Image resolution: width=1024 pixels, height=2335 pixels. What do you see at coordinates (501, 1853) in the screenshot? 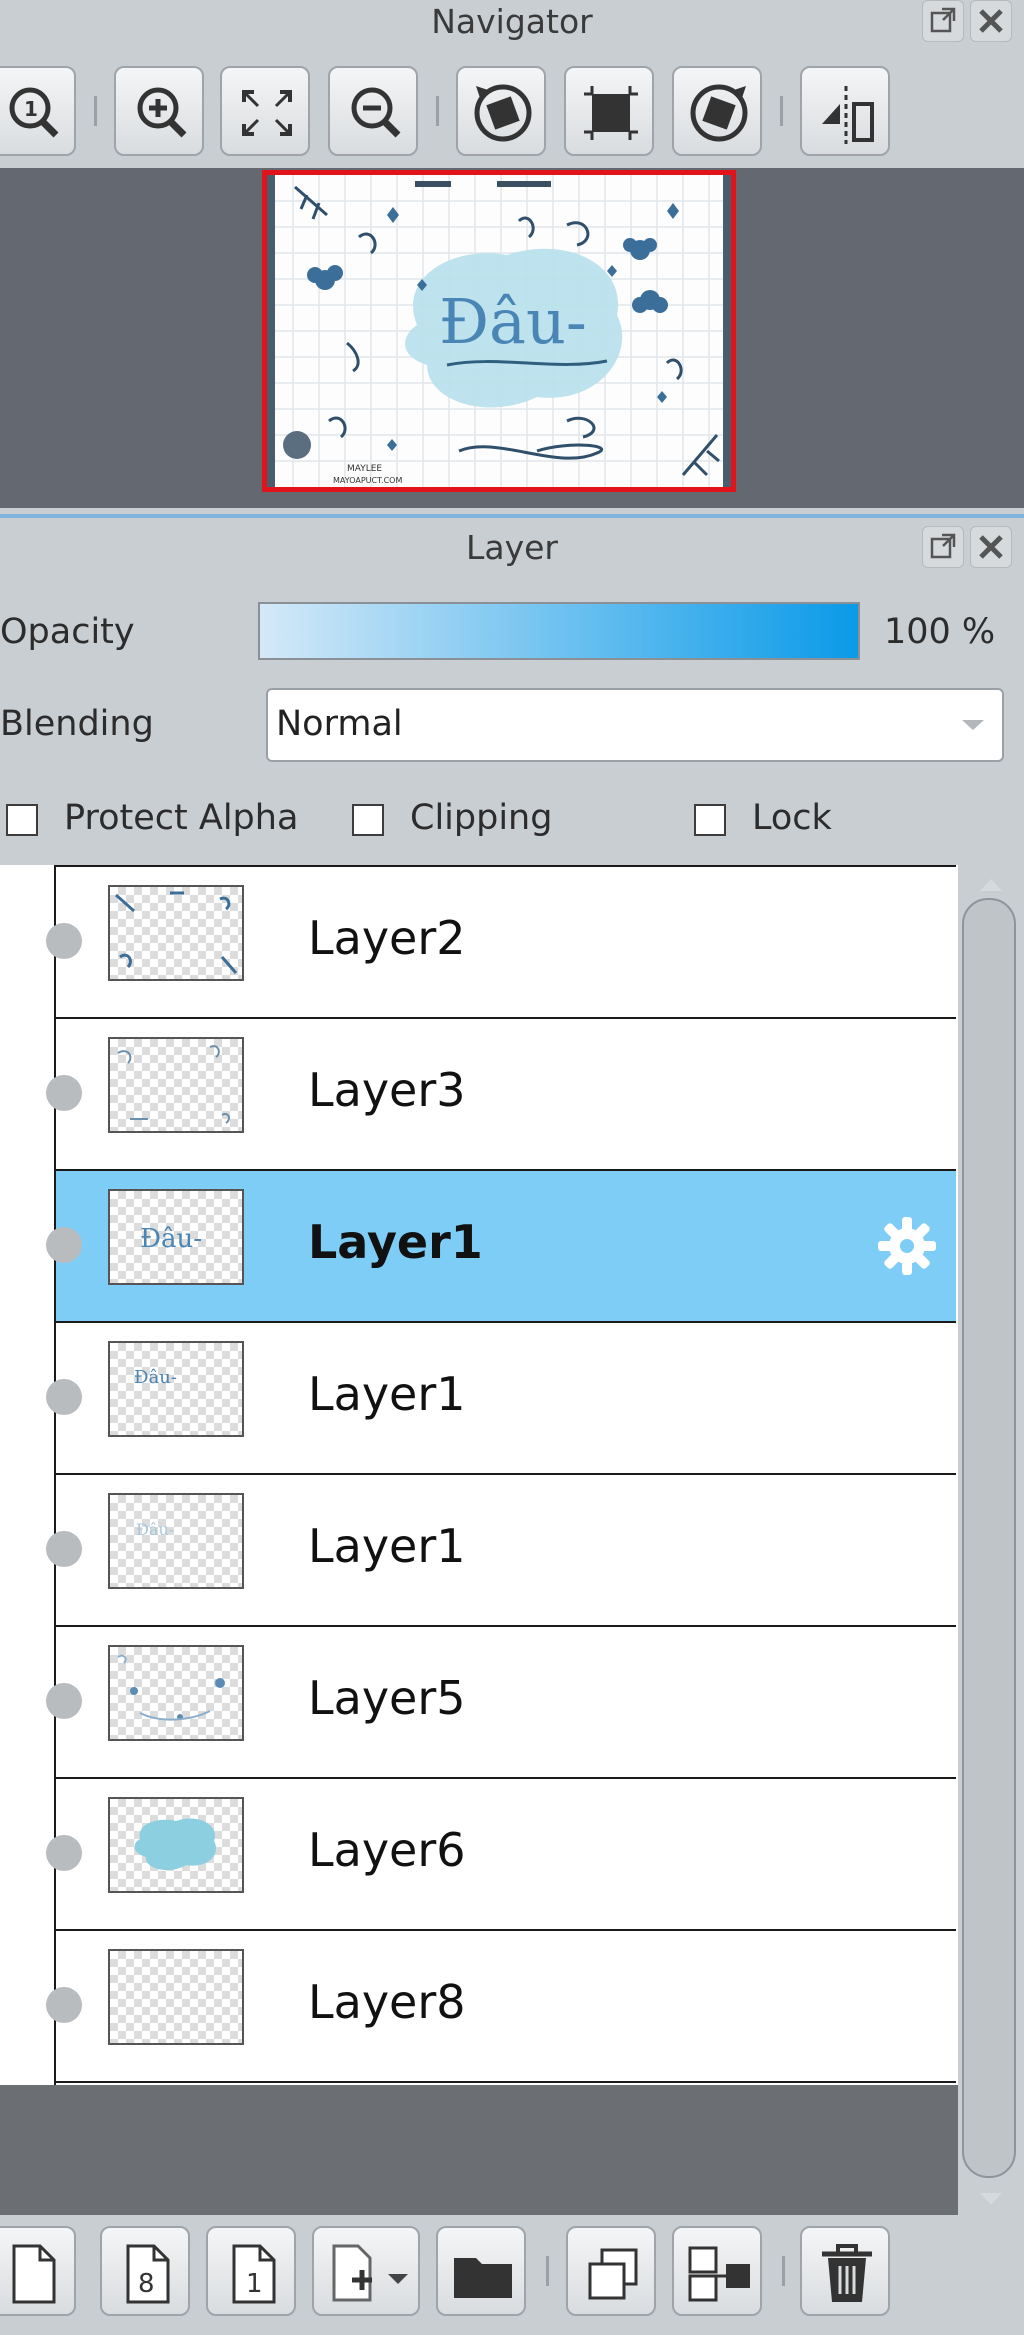
I see `layer-row-layer6: Layer6` at bounding box center [501, 1853].